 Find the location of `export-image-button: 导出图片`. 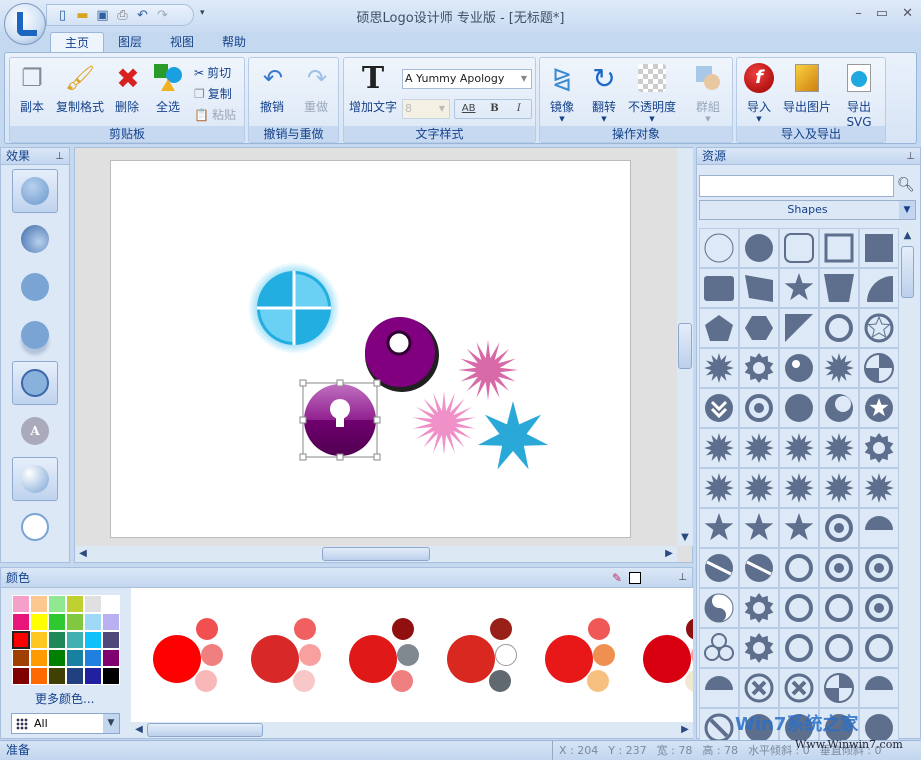

export-image-button: 导出图片 is located at coordinates (807, 88).